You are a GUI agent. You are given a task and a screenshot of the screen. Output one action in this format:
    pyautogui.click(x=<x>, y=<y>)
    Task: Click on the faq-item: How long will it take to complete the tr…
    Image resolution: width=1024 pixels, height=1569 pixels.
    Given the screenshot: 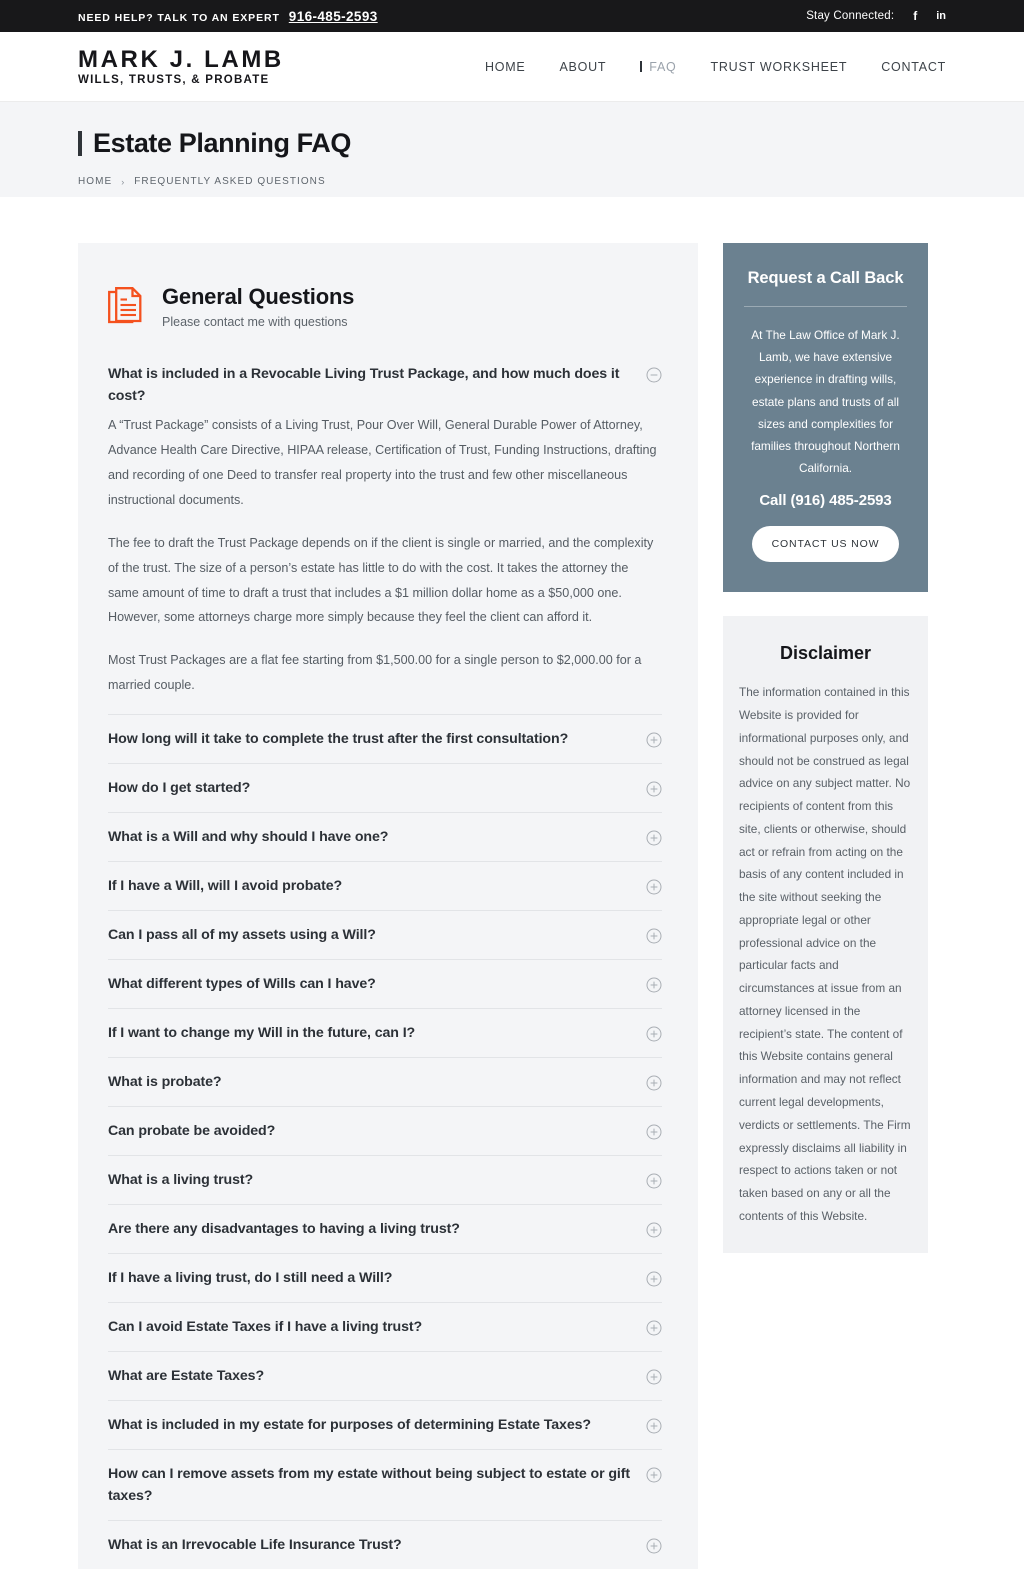 What is the action you would take?
    pyautogui.click(x=385, y=740)
    